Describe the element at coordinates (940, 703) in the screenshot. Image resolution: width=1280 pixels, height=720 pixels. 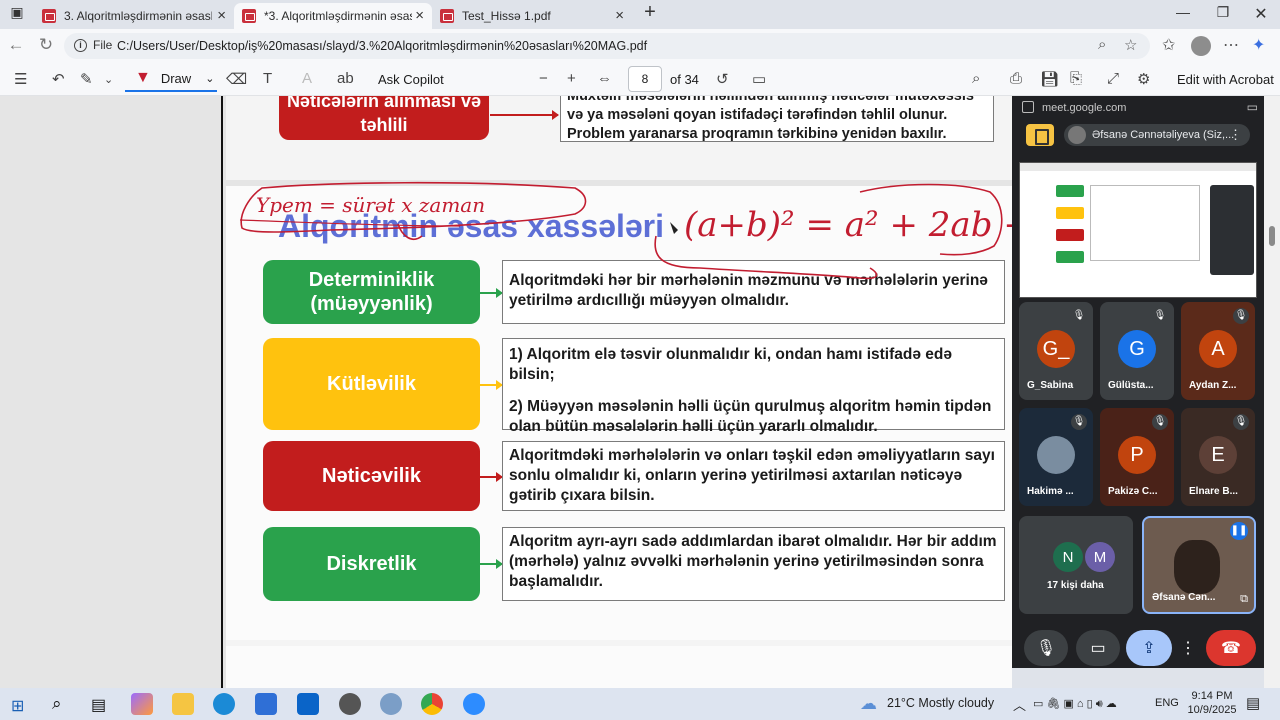
I see `weather-text: 21°C Mostly cloudy` at that location.